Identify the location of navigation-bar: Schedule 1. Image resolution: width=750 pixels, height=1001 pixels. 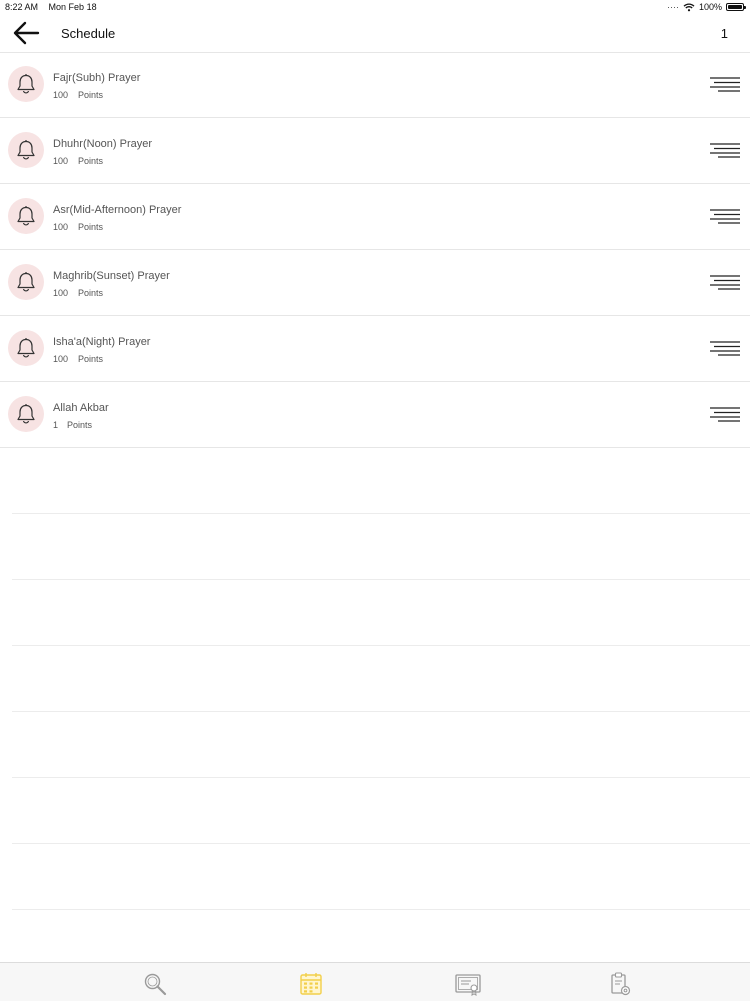
(375, 33).